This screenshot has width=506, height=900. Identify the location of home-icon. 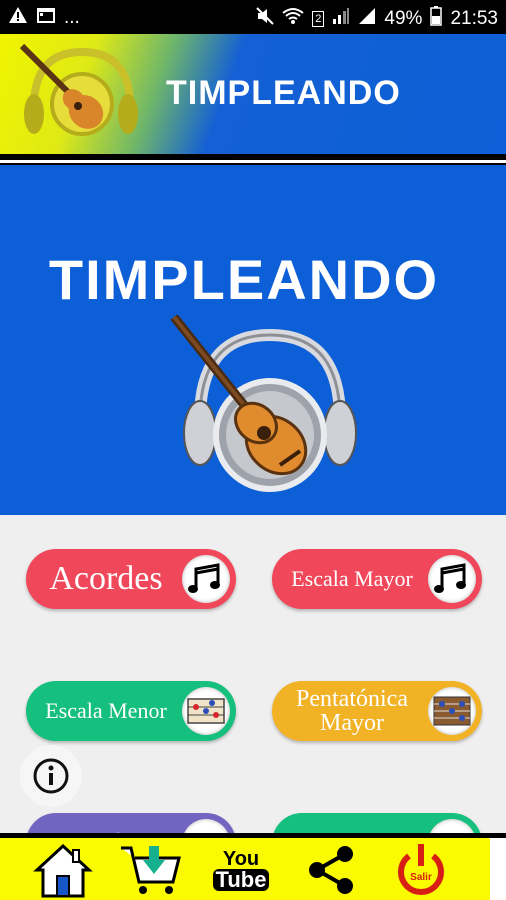
(63, 870).